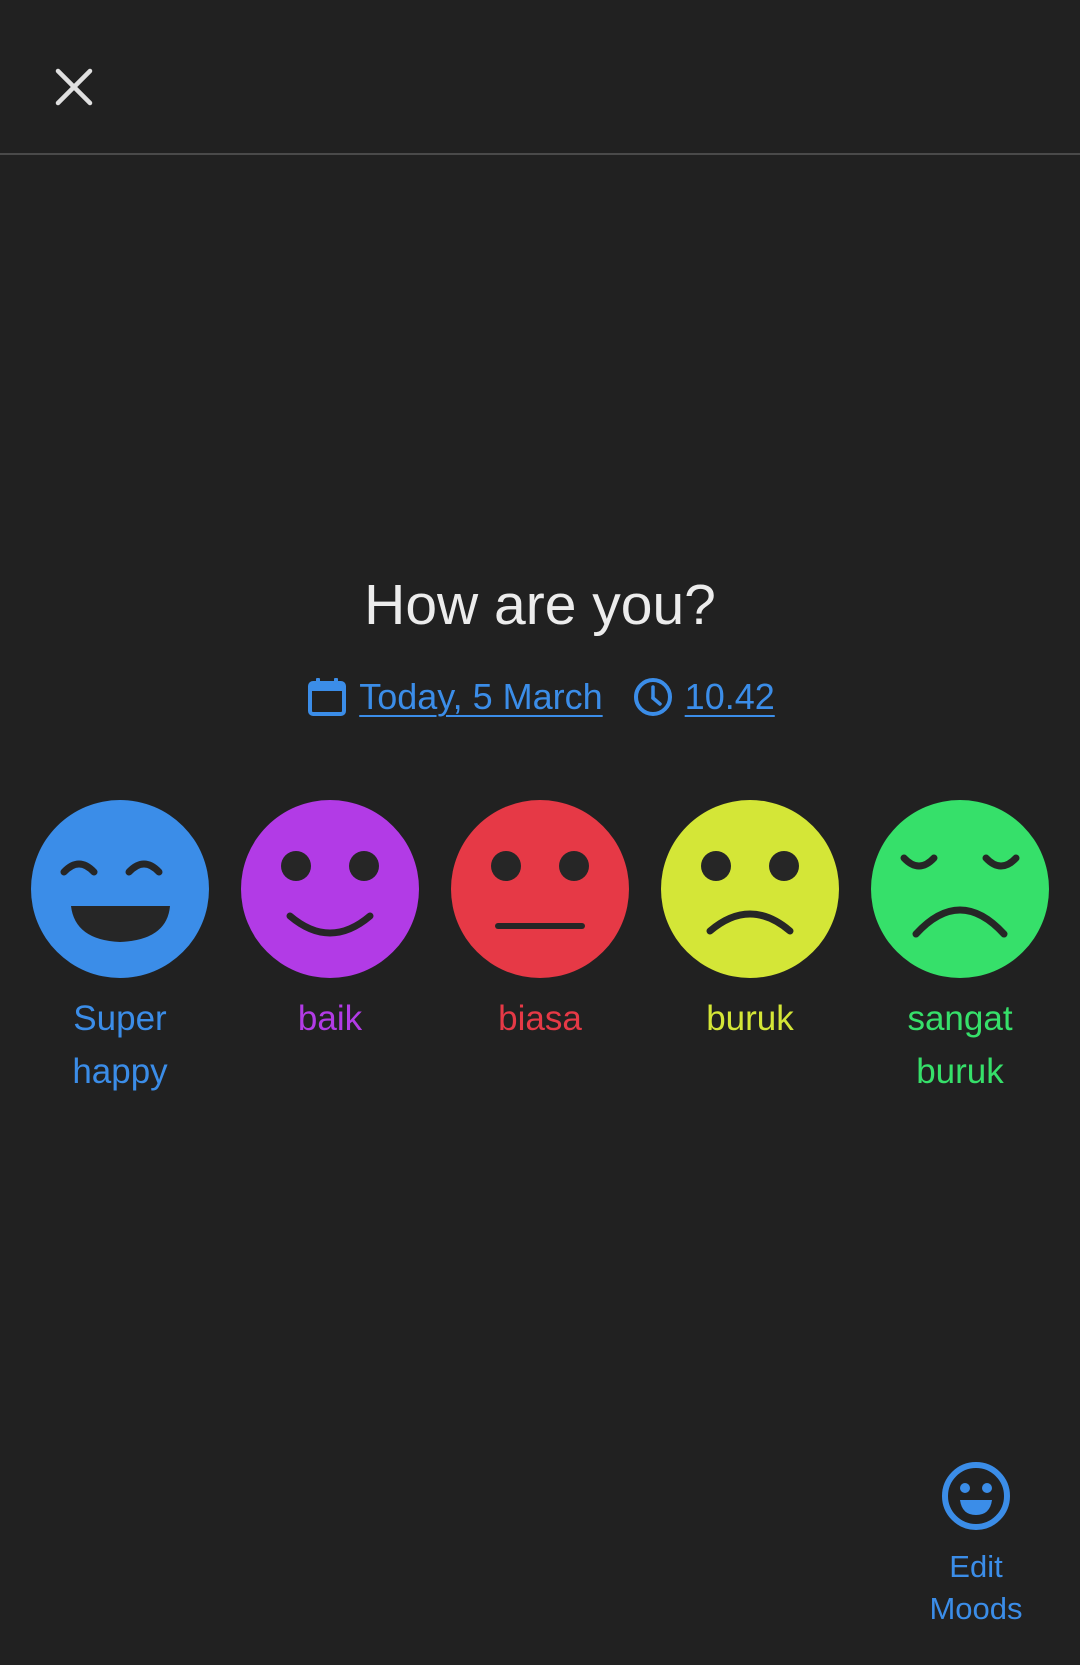 This screenshot has height=1665, width=1080. Describe the element at coordinates (653, 697) in the screenshot. I see `clock-icon` at that location.